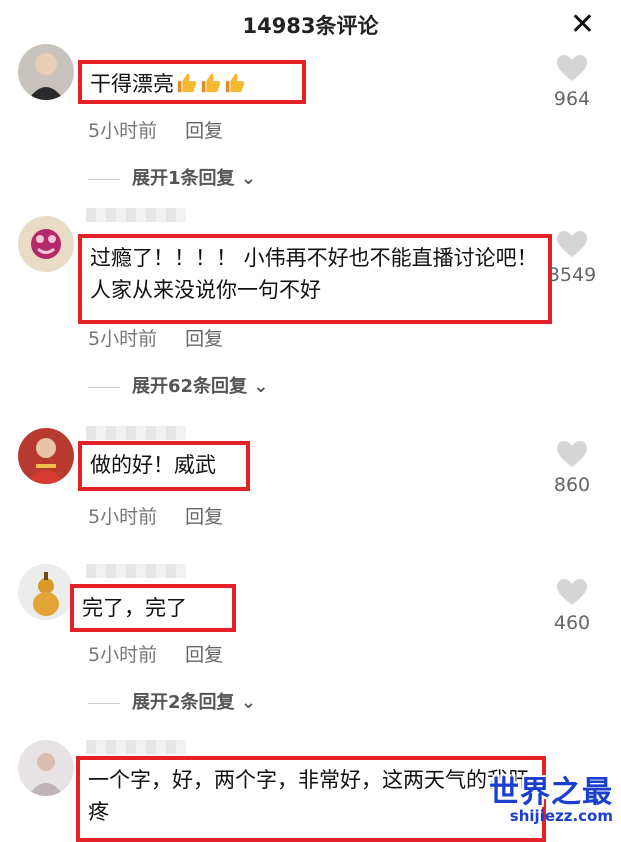 The height and width of the screenshot is (842, 621). I want to click on comment-text-box: 做的好！威武, so click(164, 466).